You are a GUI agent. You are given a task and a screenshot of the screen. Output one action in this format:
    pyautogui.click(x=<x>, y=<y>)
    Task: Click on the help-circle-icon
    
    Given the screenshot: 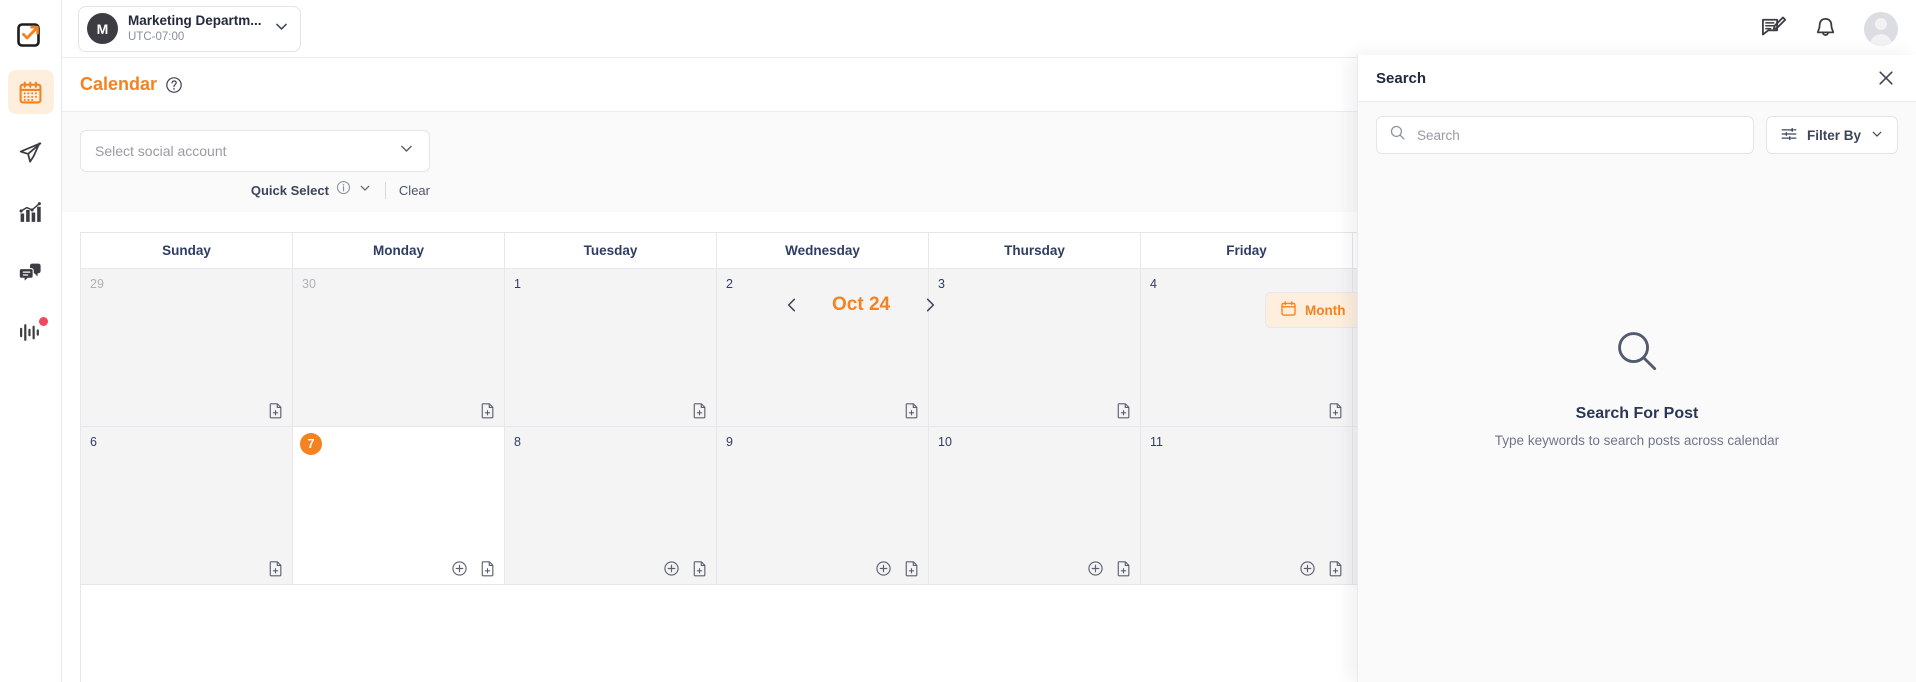 What is the action you would take?
    pyautogui.click(x=174, y=85)
    